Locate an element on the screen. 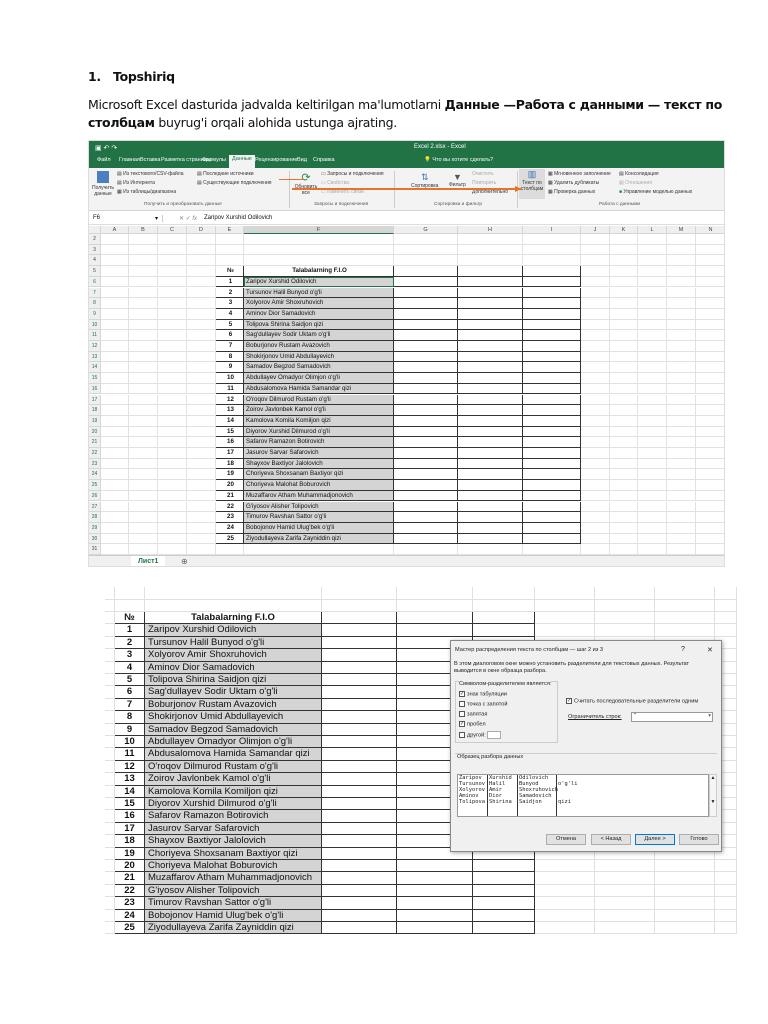  row-header: 9 is located at coordinates (95, 314).